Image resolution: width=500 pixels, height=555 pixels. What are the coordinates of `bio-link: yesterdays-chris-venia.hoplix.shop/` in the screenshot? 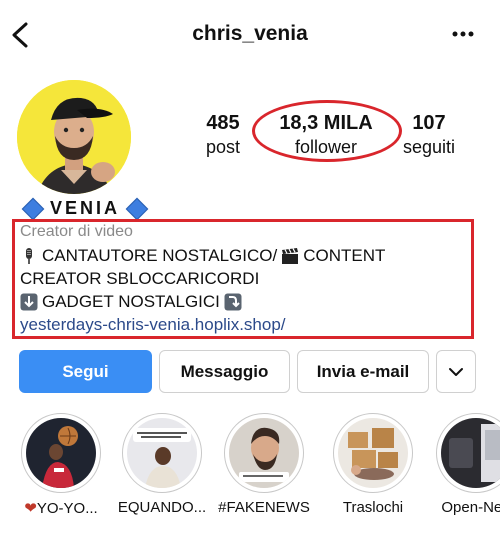 It's located at (153, 325).